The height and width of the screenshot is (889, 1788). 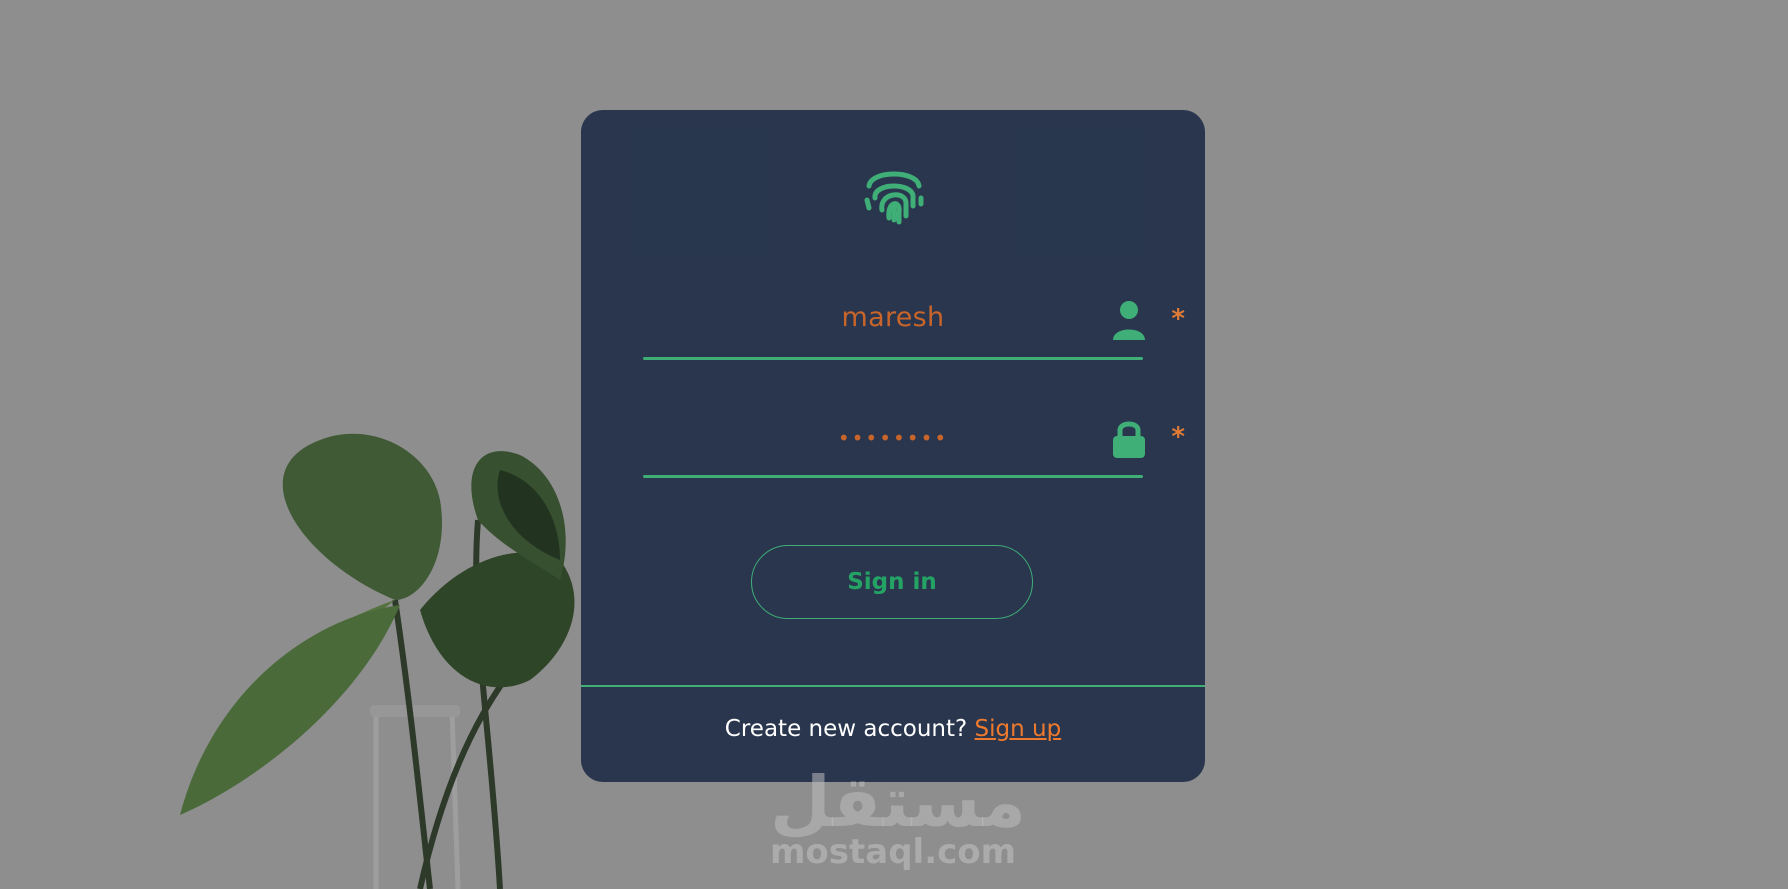 I want to click on password-input: ••••••••, so click(x=893, y=438).